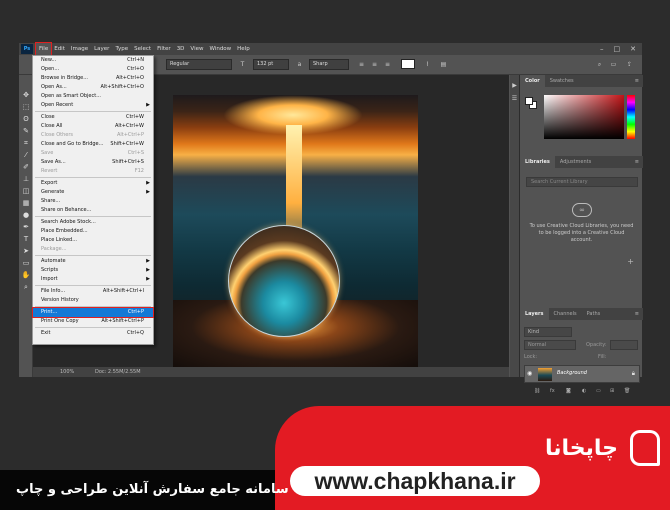  I want to click on text-color-swatch, so click(408, 64).